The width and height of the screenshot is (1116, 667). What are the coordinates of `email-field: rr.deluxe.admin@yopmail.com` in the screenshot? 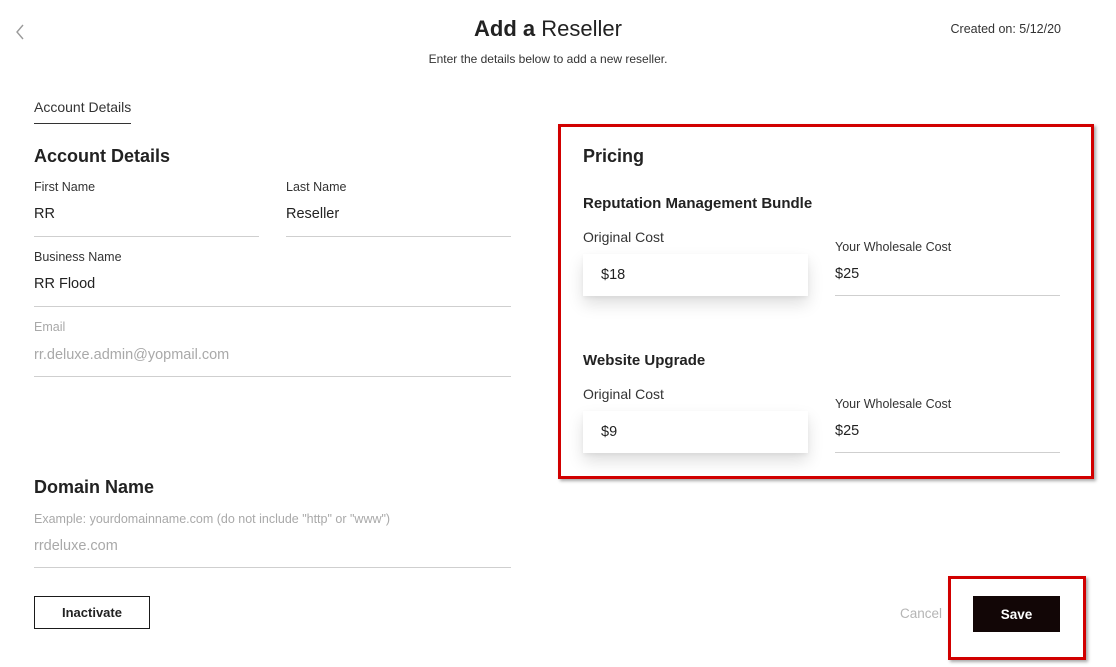 It's located at (132, 355).